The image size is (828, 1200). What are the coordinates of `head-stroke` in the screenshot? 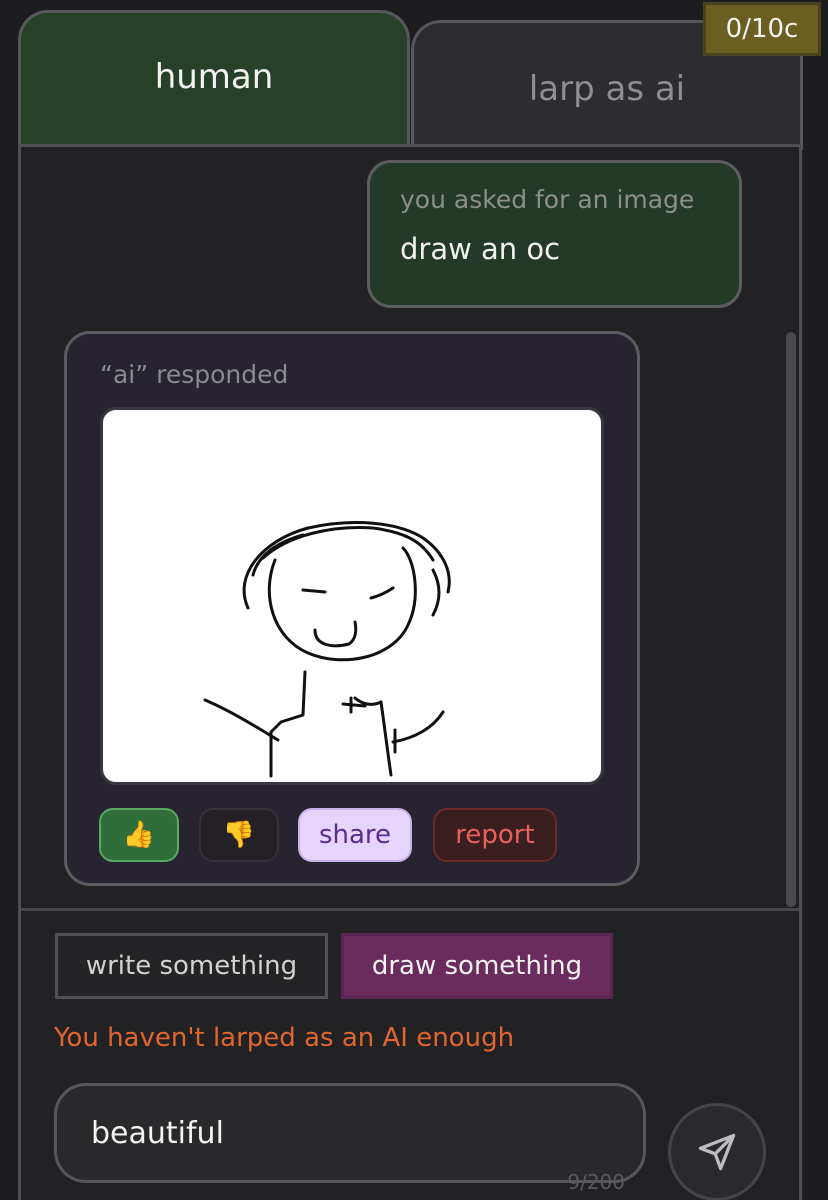 It's located at (342, 604).